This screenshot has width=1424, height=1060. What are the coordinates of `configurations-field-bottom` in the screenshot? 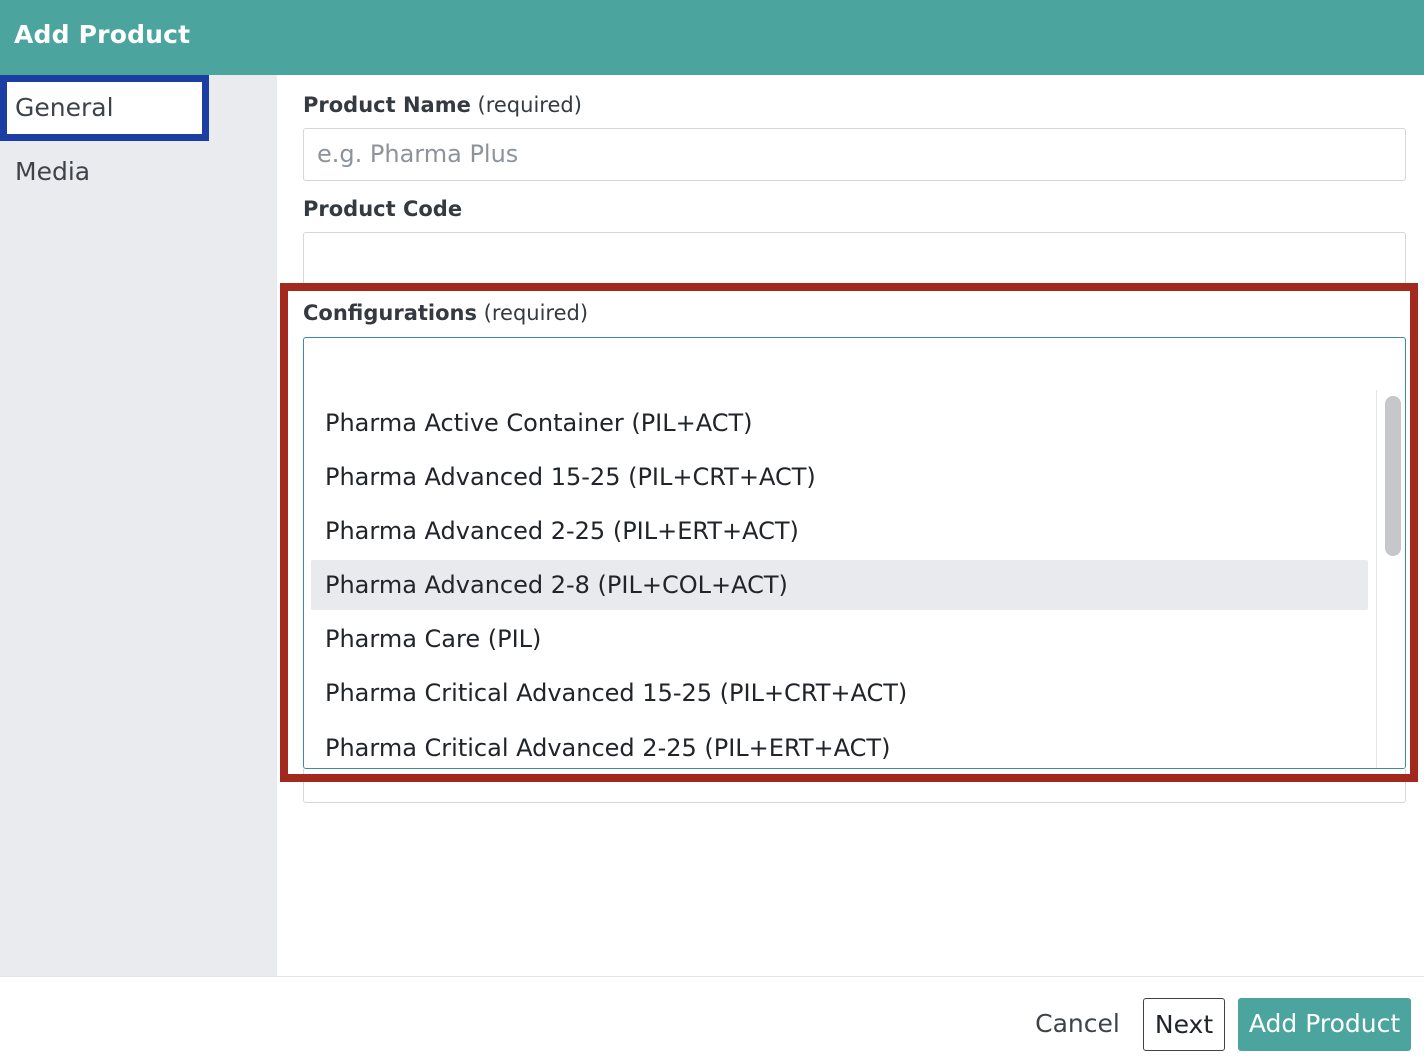 It's located at (854, 786).